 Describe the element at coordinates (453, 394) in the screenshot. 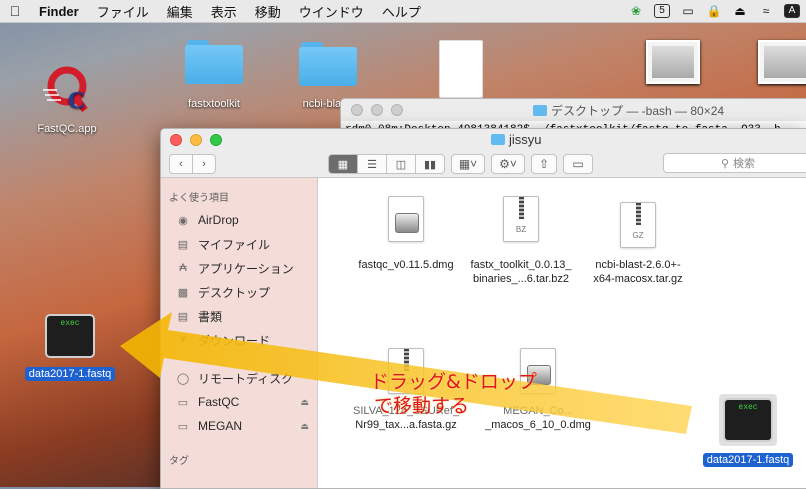

I see `annotation-text: ドラッグ&ドロップ で移動する` at that location.